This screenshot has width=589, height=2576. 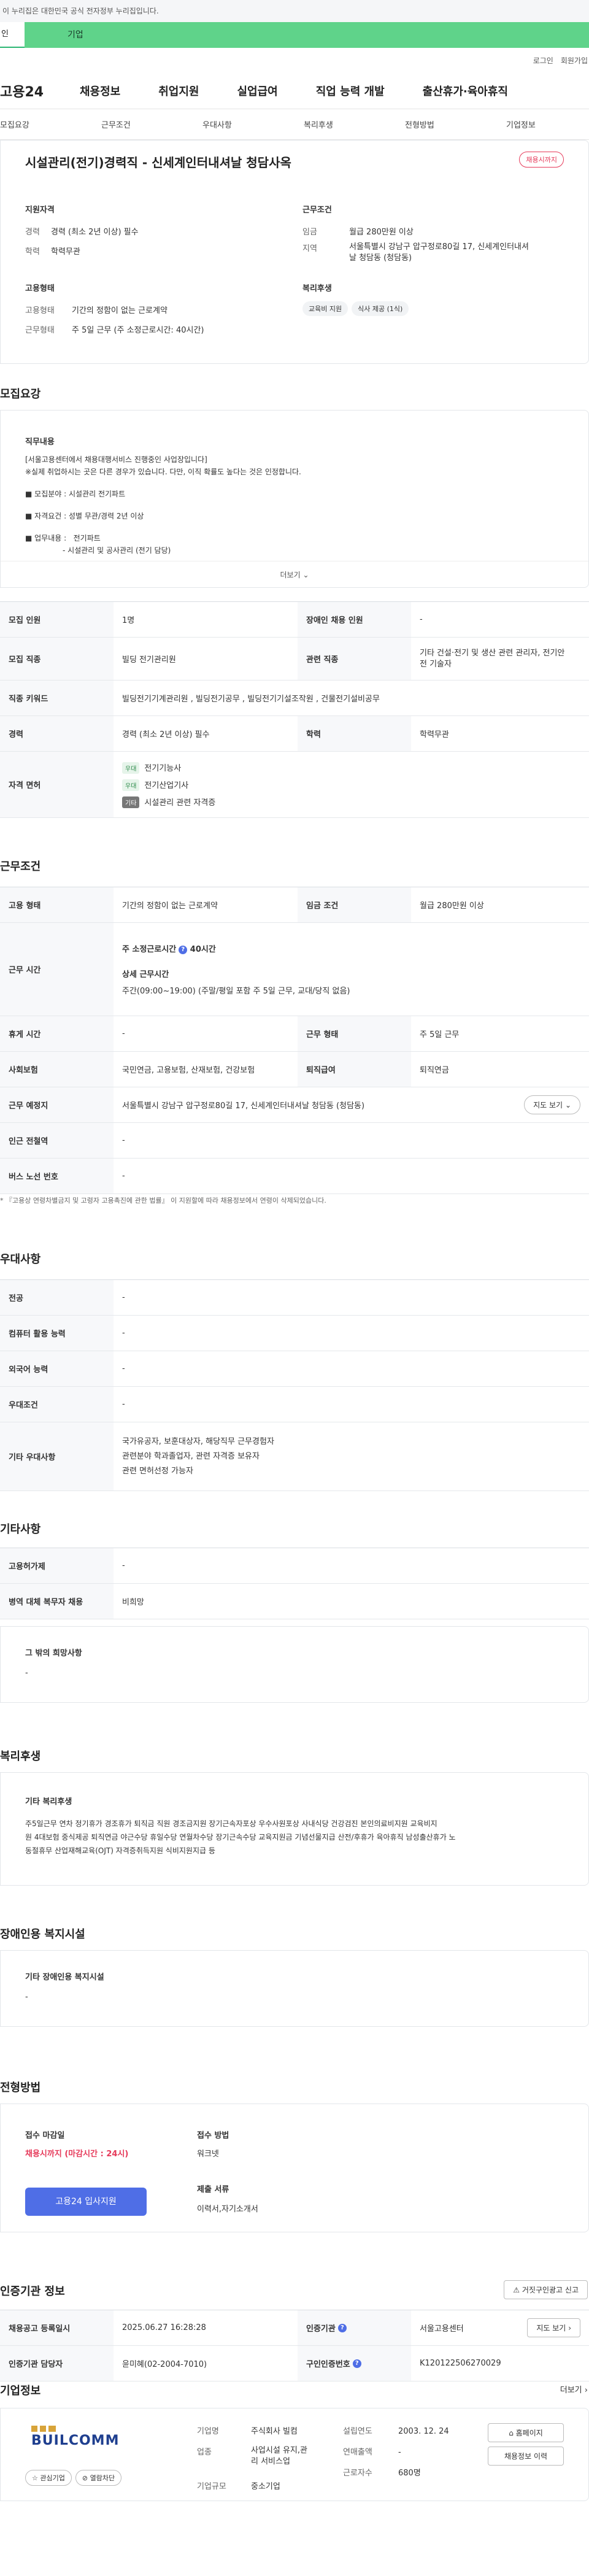 I want to click on row-key: 인증기관 담당자, so click(x=57, y=2363).